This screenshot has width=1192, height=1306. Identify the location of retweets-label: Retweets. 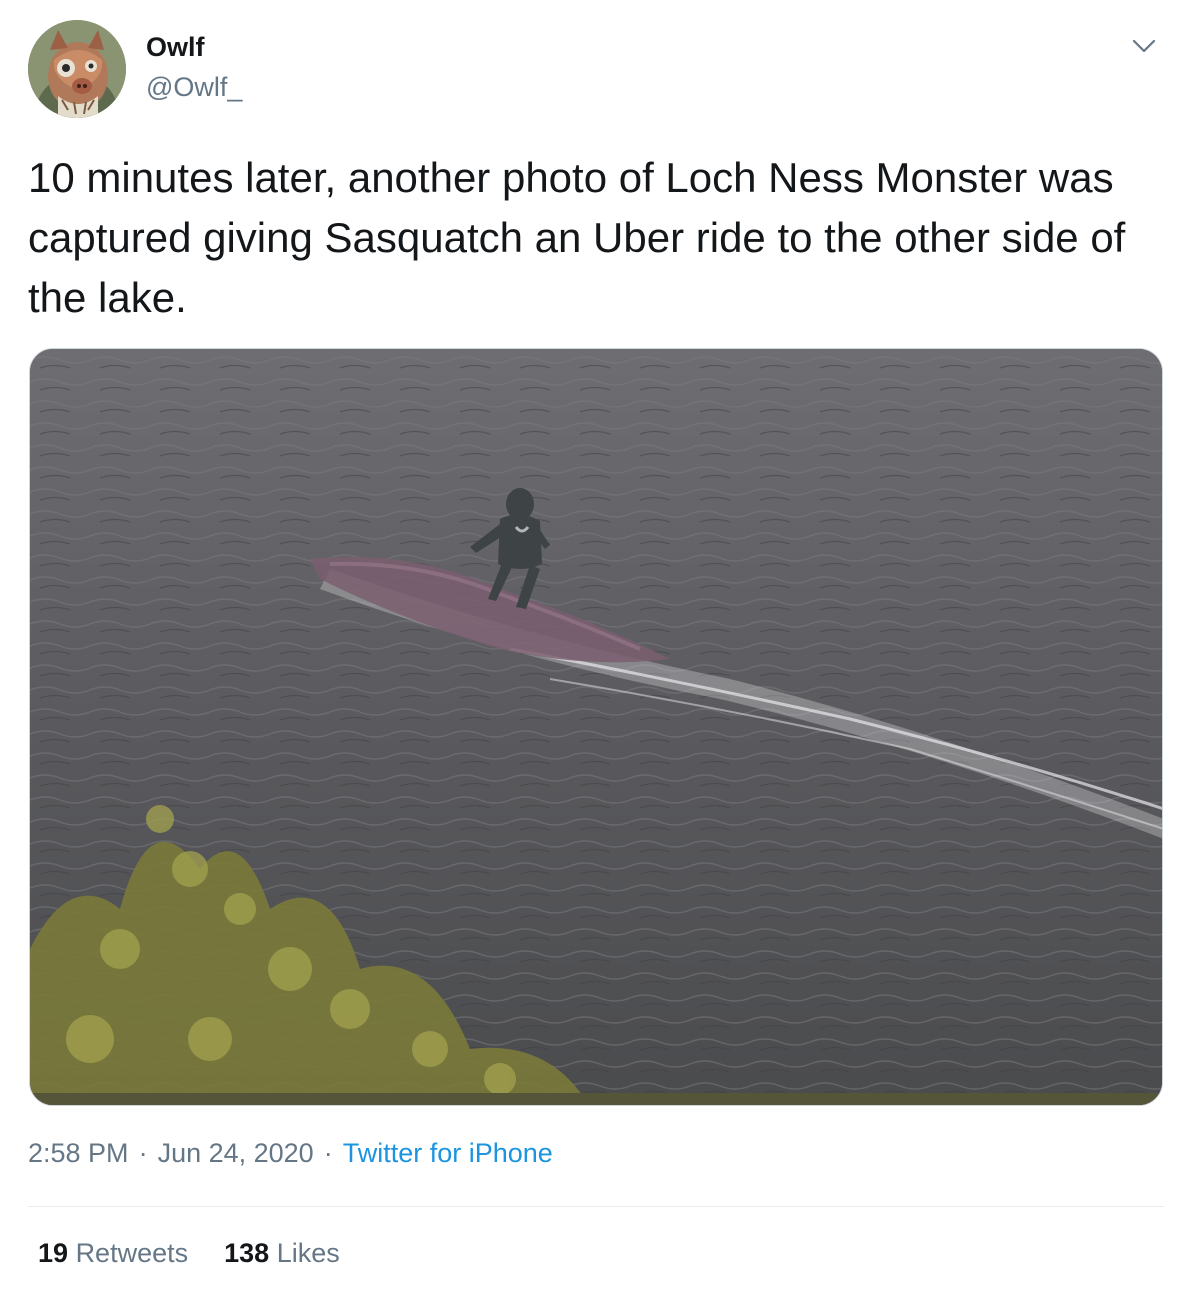
(132, 1253).